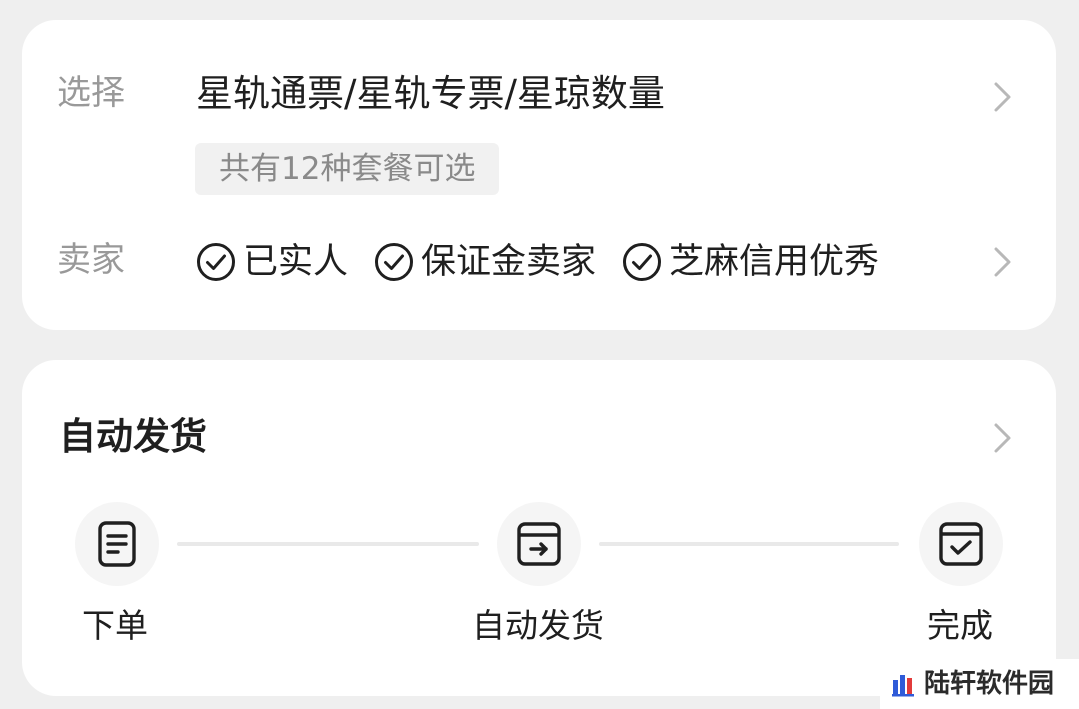 This screenshot has height=709, width=1079. Describe the element at coordinates (1003, 438) in the screenshot. I see `delivery-chevron-right-icon` at that location.